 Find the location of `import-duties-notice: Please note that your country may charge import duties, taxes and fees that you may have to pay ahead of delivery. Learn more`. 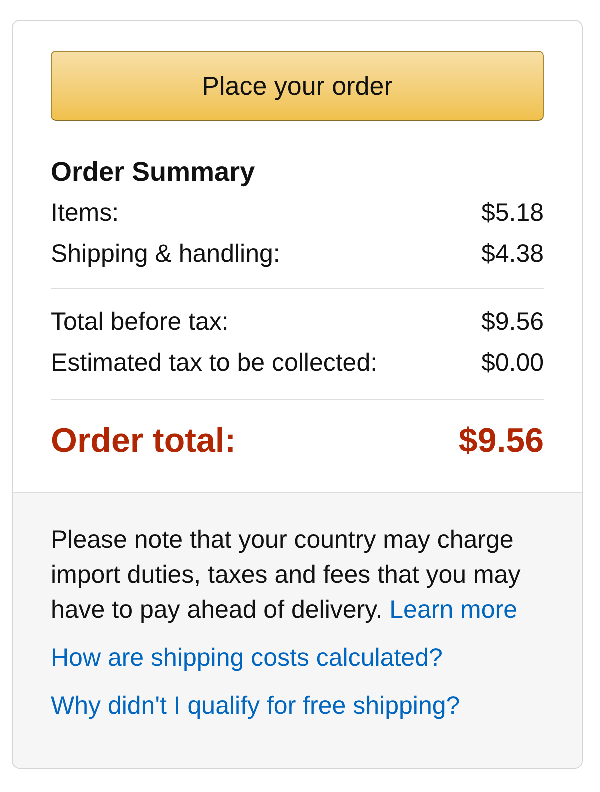

import-duties-notice: Please note that your country may charge import duties, taxes and fees that you may have to pay ahead of delivery. Learn more is located at coordinates (286, 575).